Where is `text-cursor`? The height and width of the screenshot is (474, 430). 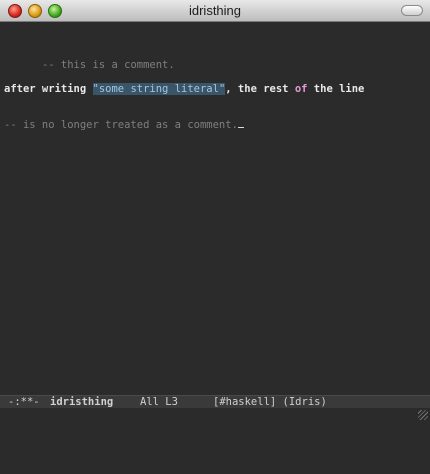
text-cursor is located at coordinates (240, 127).